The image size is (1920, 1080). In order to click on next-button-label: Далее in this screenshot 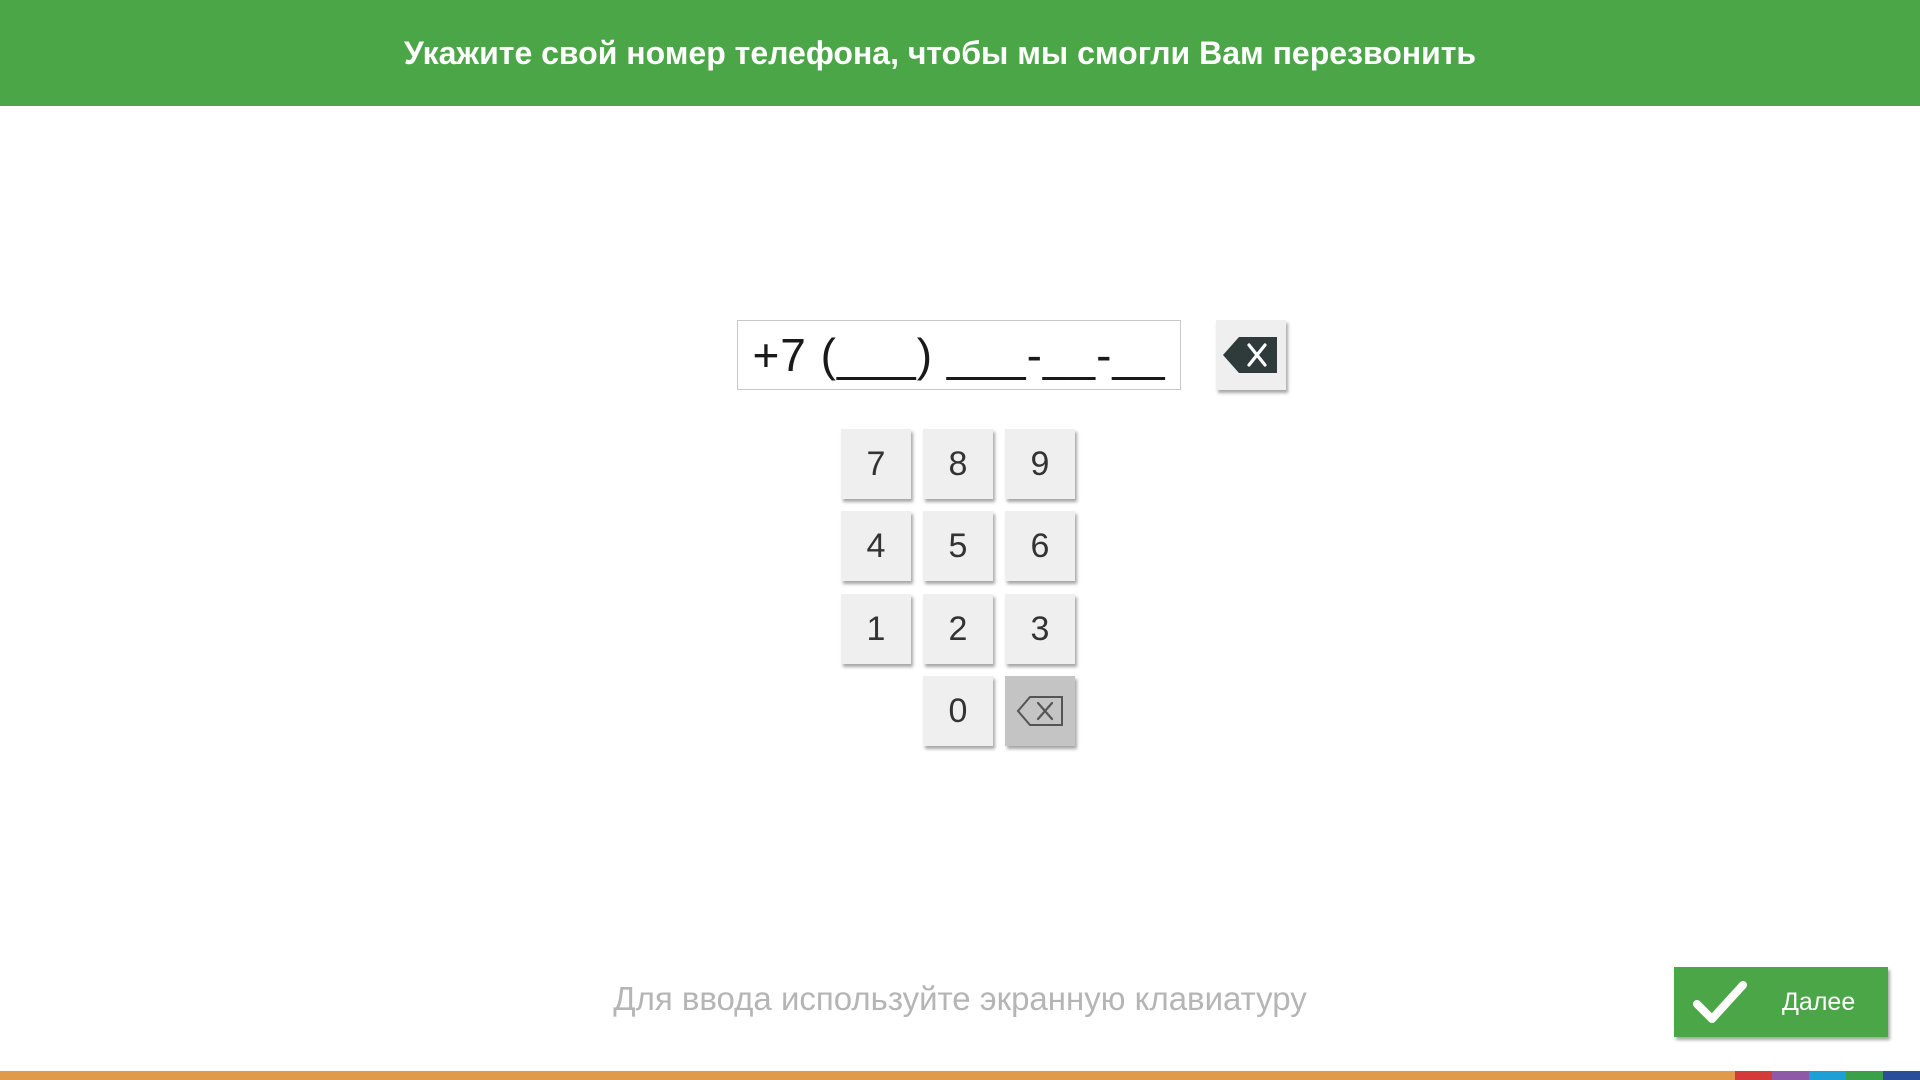, I will do `click(1819, 1001)`.